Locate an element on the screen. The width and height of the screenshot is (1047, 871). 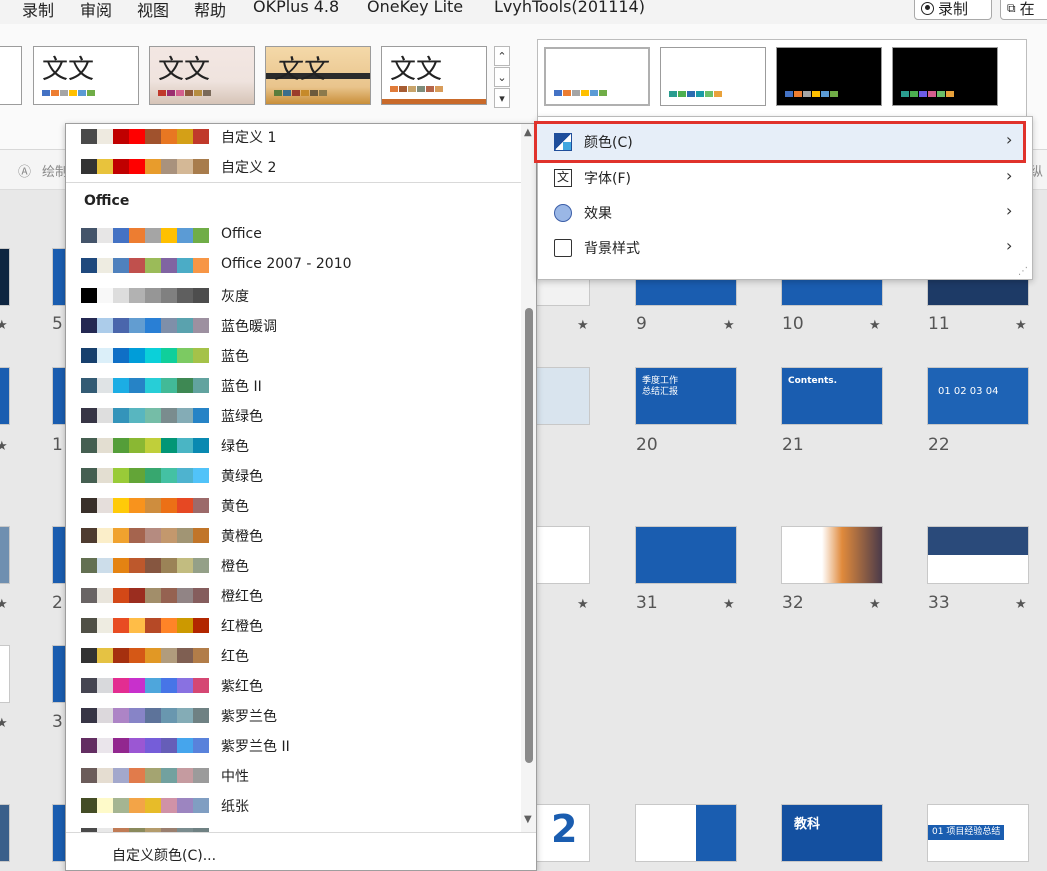
theme-thumbnail-1: 文文 is located at coordinates (86, 75).